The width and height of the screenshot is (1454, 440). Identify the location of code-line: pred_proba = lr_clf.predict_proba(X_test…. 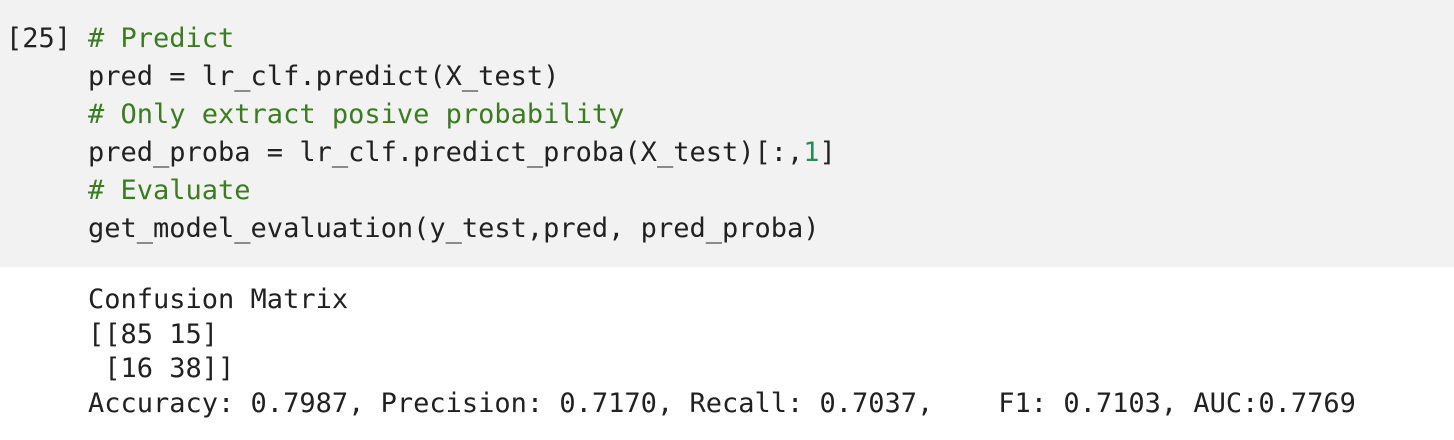
(462, 153).